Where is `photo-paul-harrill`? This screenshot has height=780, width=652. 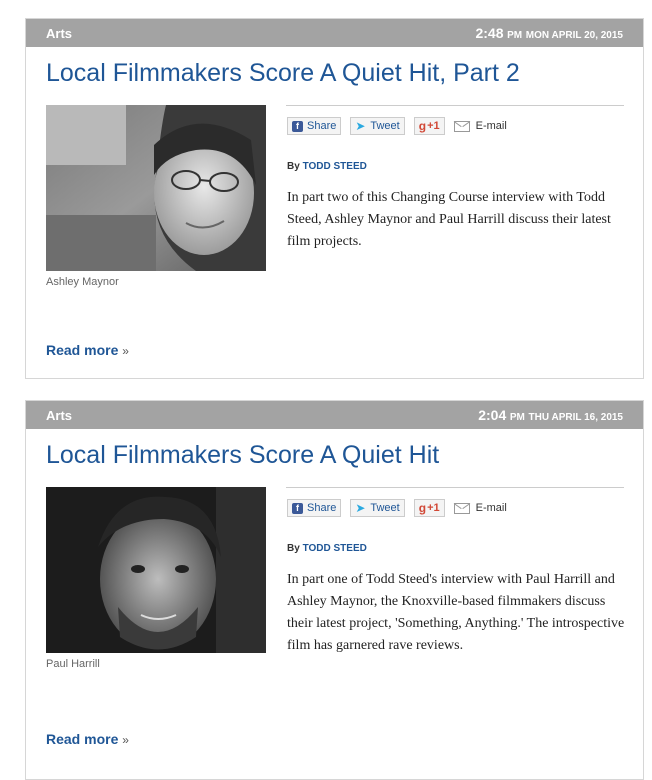
photo-paul-harrill is located at coordinates (156, 570).